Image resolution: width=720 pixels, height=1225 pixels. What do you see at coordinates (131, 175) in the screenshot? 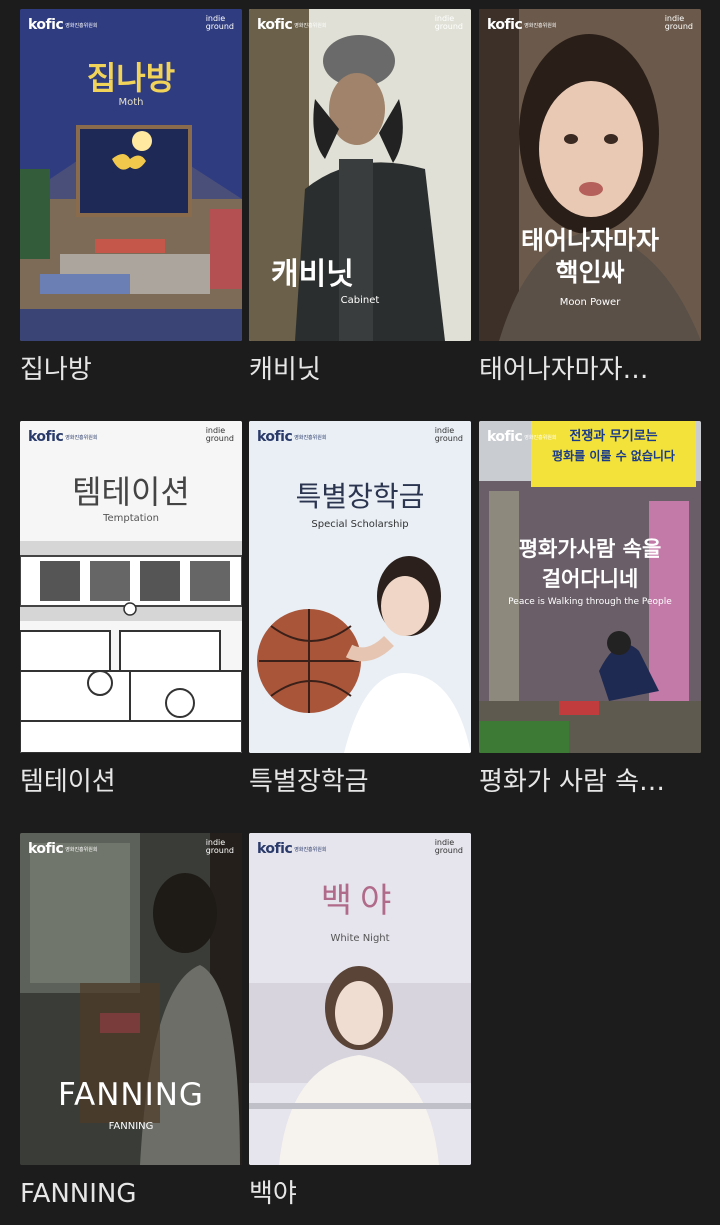
I see `movie-poster: kofic 영화진흥위원회 indie ground 집나방 Moth` at bounding box center [131, 175].